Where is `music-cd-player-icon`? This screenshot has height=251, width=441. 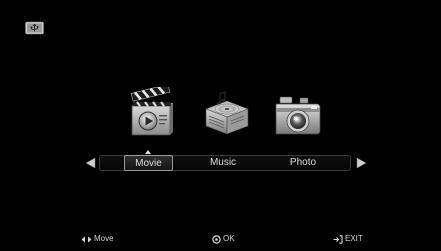 music-cd-player-icon is located at coordinates (227, 113).